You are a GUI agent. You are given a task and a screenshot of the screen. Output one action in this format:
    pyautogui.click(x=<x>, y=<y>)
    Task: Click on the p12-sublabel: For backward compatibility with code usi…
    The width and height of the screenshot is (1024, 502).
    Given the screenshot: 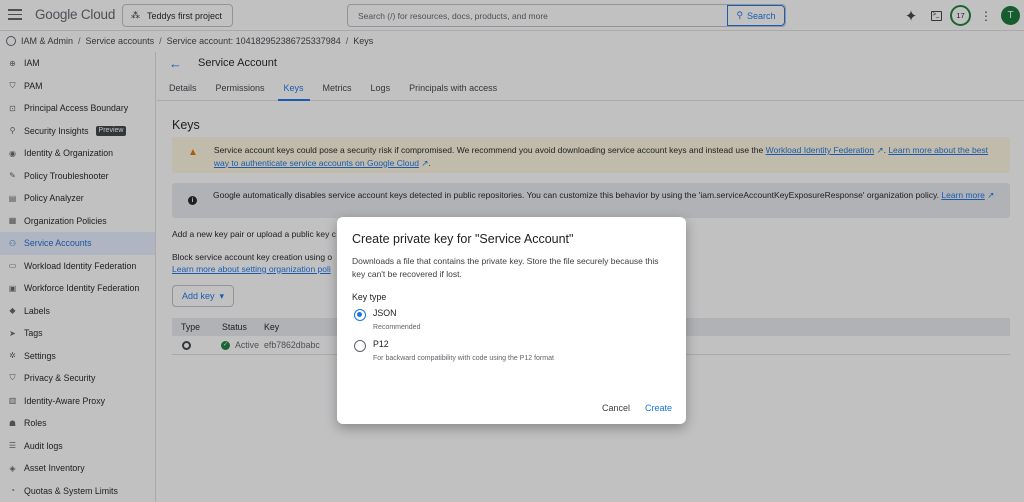 What is the action you would take?
    pyautogui.click(x=463, y=358)
    